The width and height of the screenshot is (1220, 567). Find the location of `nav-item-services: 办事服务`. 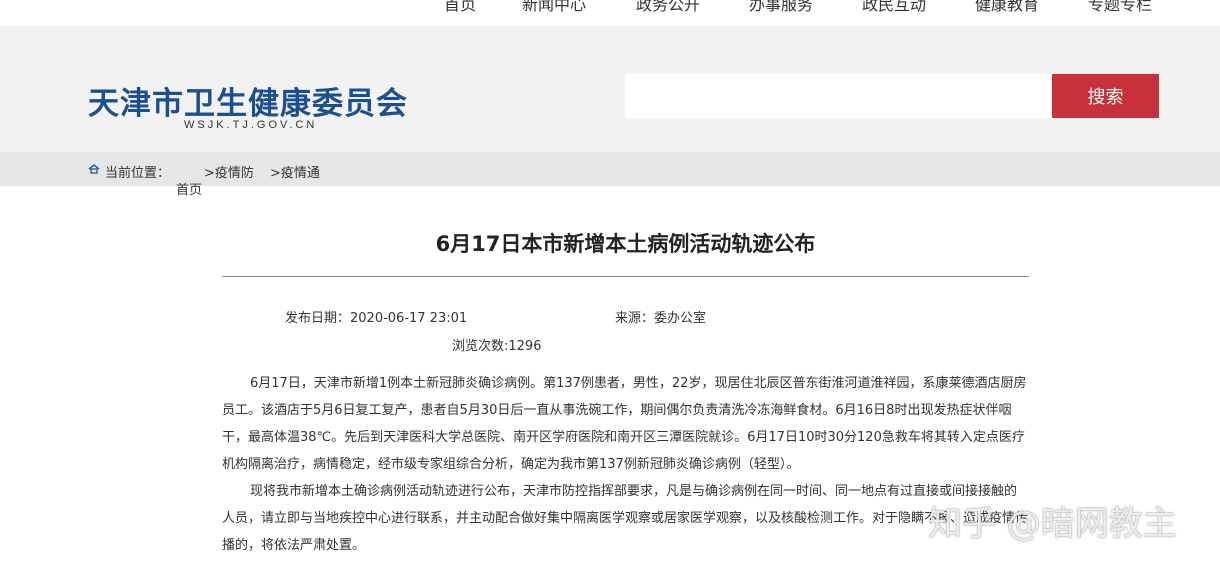

nav-item-services: 办事服务 is located at coordinates (781, 7).